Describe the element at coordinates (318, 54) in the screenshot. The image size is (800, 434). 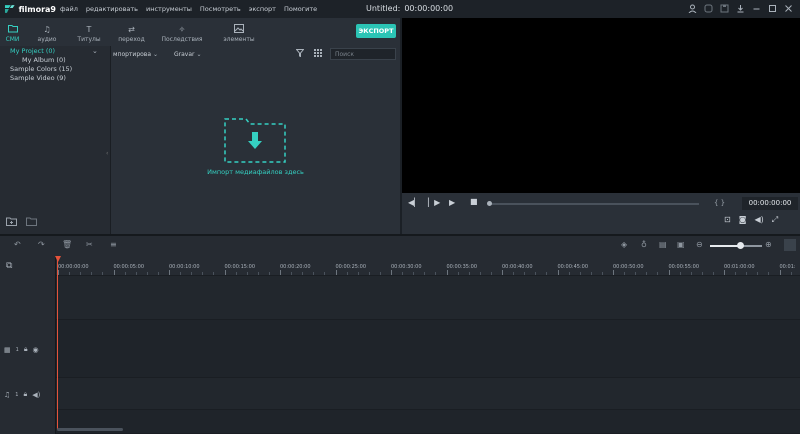
I see `grid-view-icon` at that location.